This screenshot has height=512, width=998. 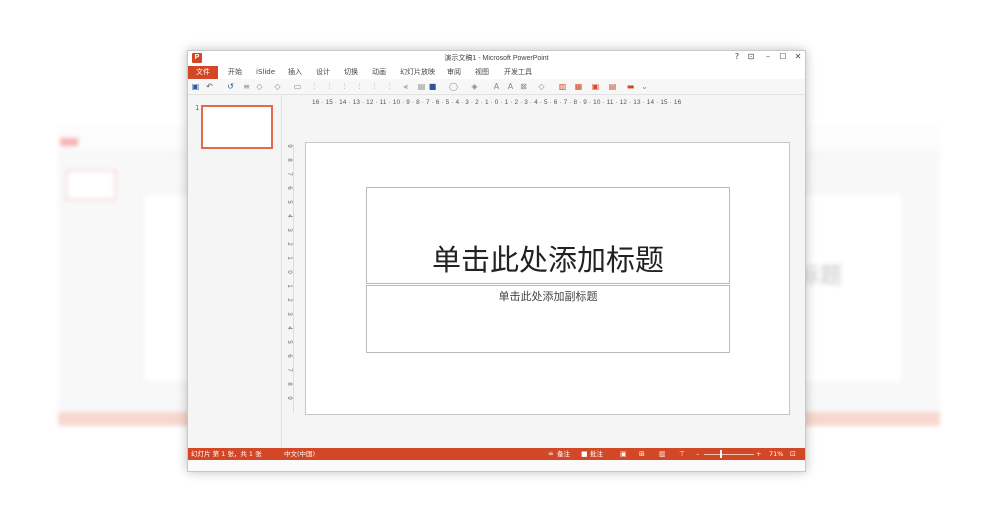 I want to click on align-middle-icon: ⫶, so click(x=374, y=86).